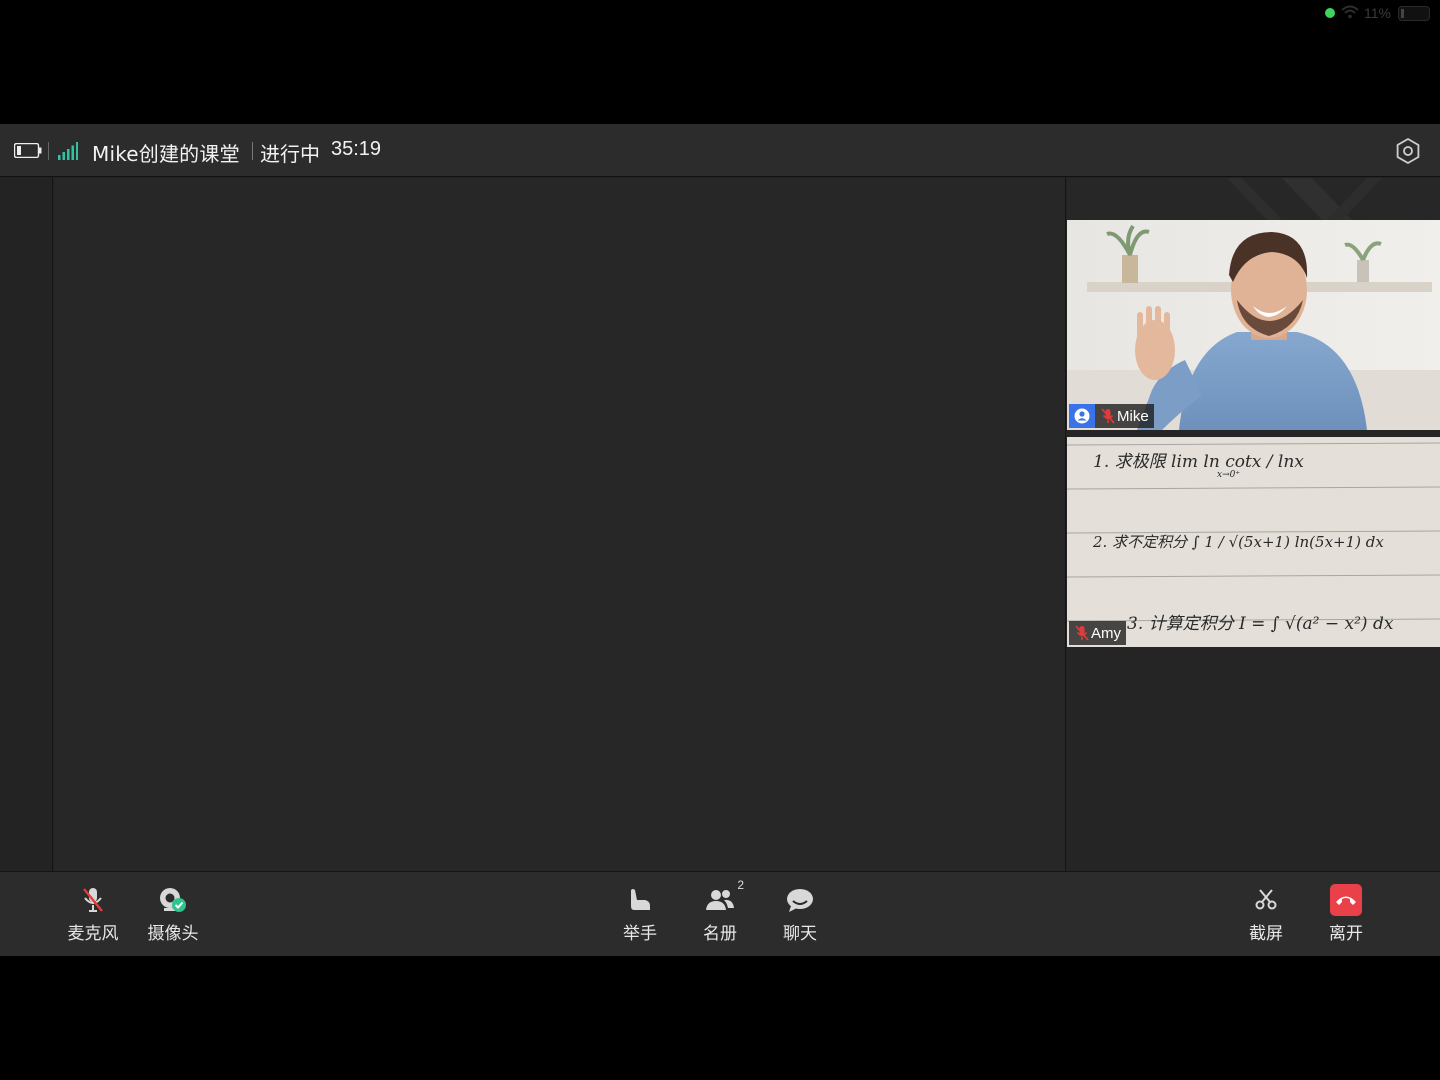 The width and height of the screenshot is (1440, 1080). I want to click on elapsed-timer: 35:19, so click(356, 149).